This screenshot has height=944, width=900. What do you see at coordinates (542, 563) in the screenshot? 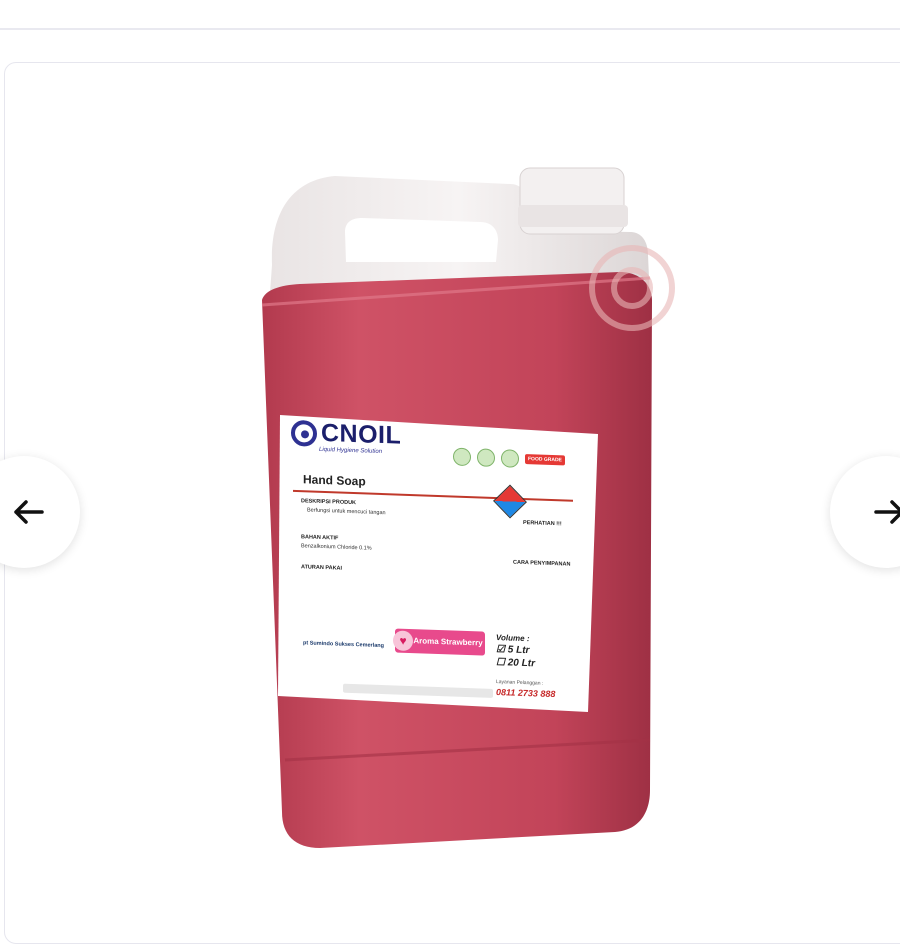
I see `storage-title: CARA PENYIMPANAN` at bounding box center [542, 563].